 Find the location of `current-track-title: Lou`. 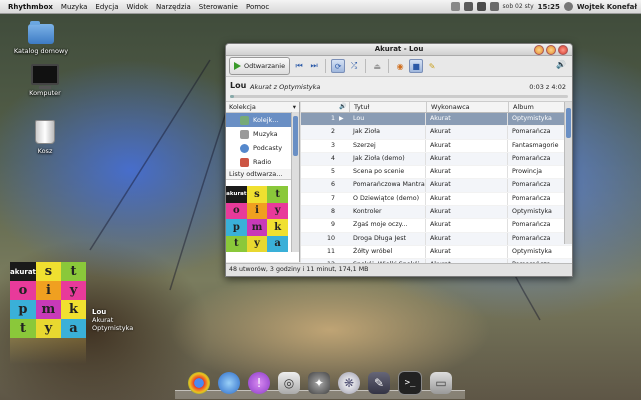

current-track-title: Lou is located at coordinates (238, 85).